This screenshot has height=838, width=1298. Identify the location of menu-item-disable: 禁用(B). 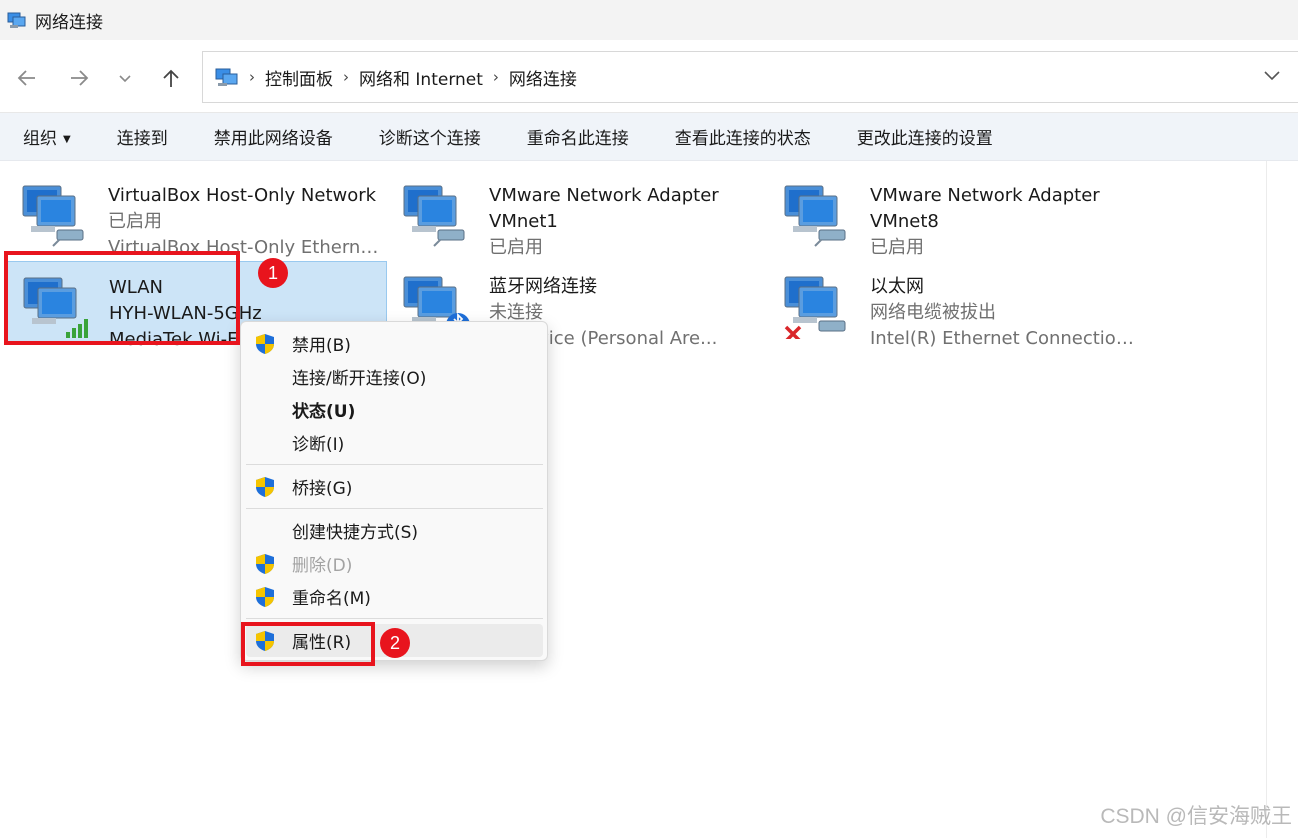
(394, 343).